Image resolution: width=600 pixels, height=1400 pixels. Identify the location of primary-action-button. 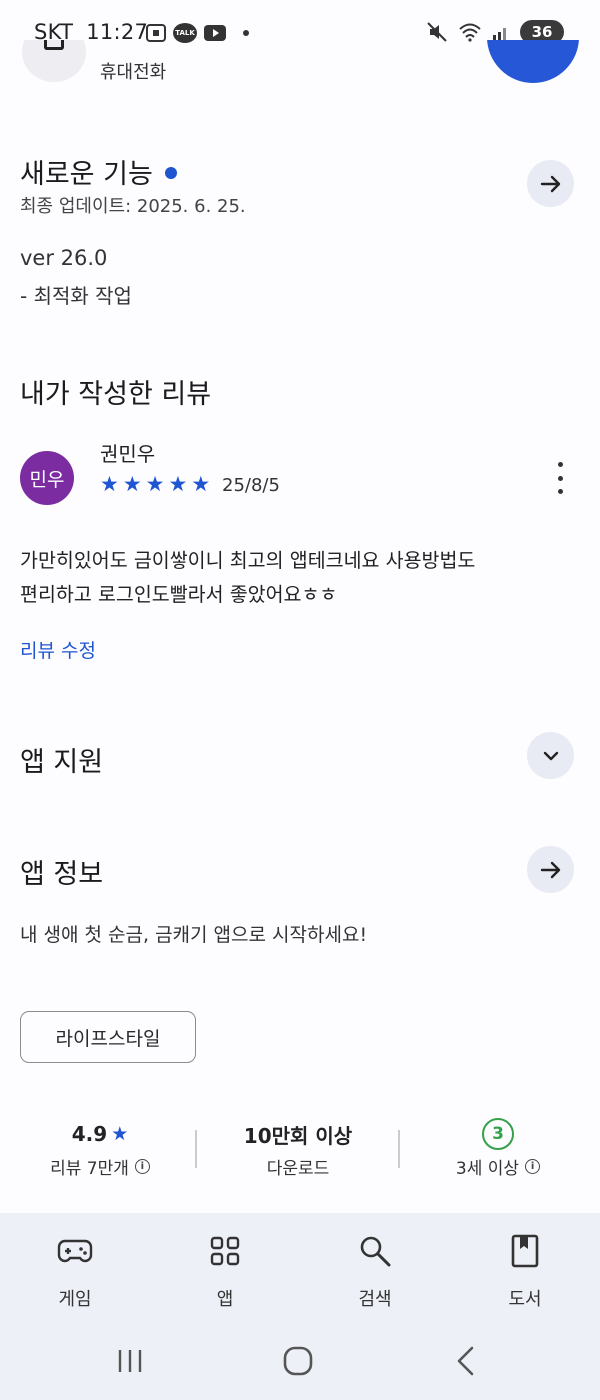
(533, 61).